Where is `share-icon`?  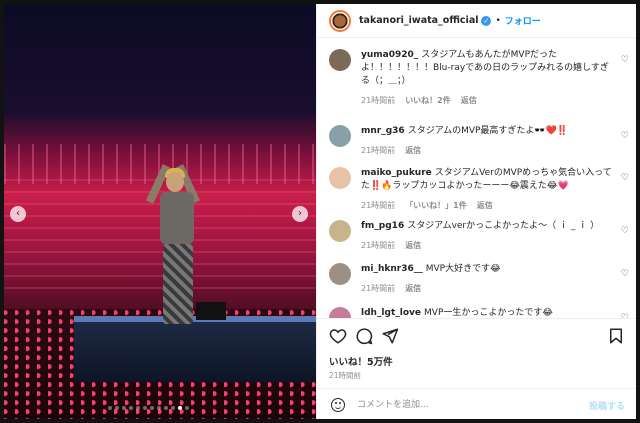 share-icon is located at coordinates (390, 336).